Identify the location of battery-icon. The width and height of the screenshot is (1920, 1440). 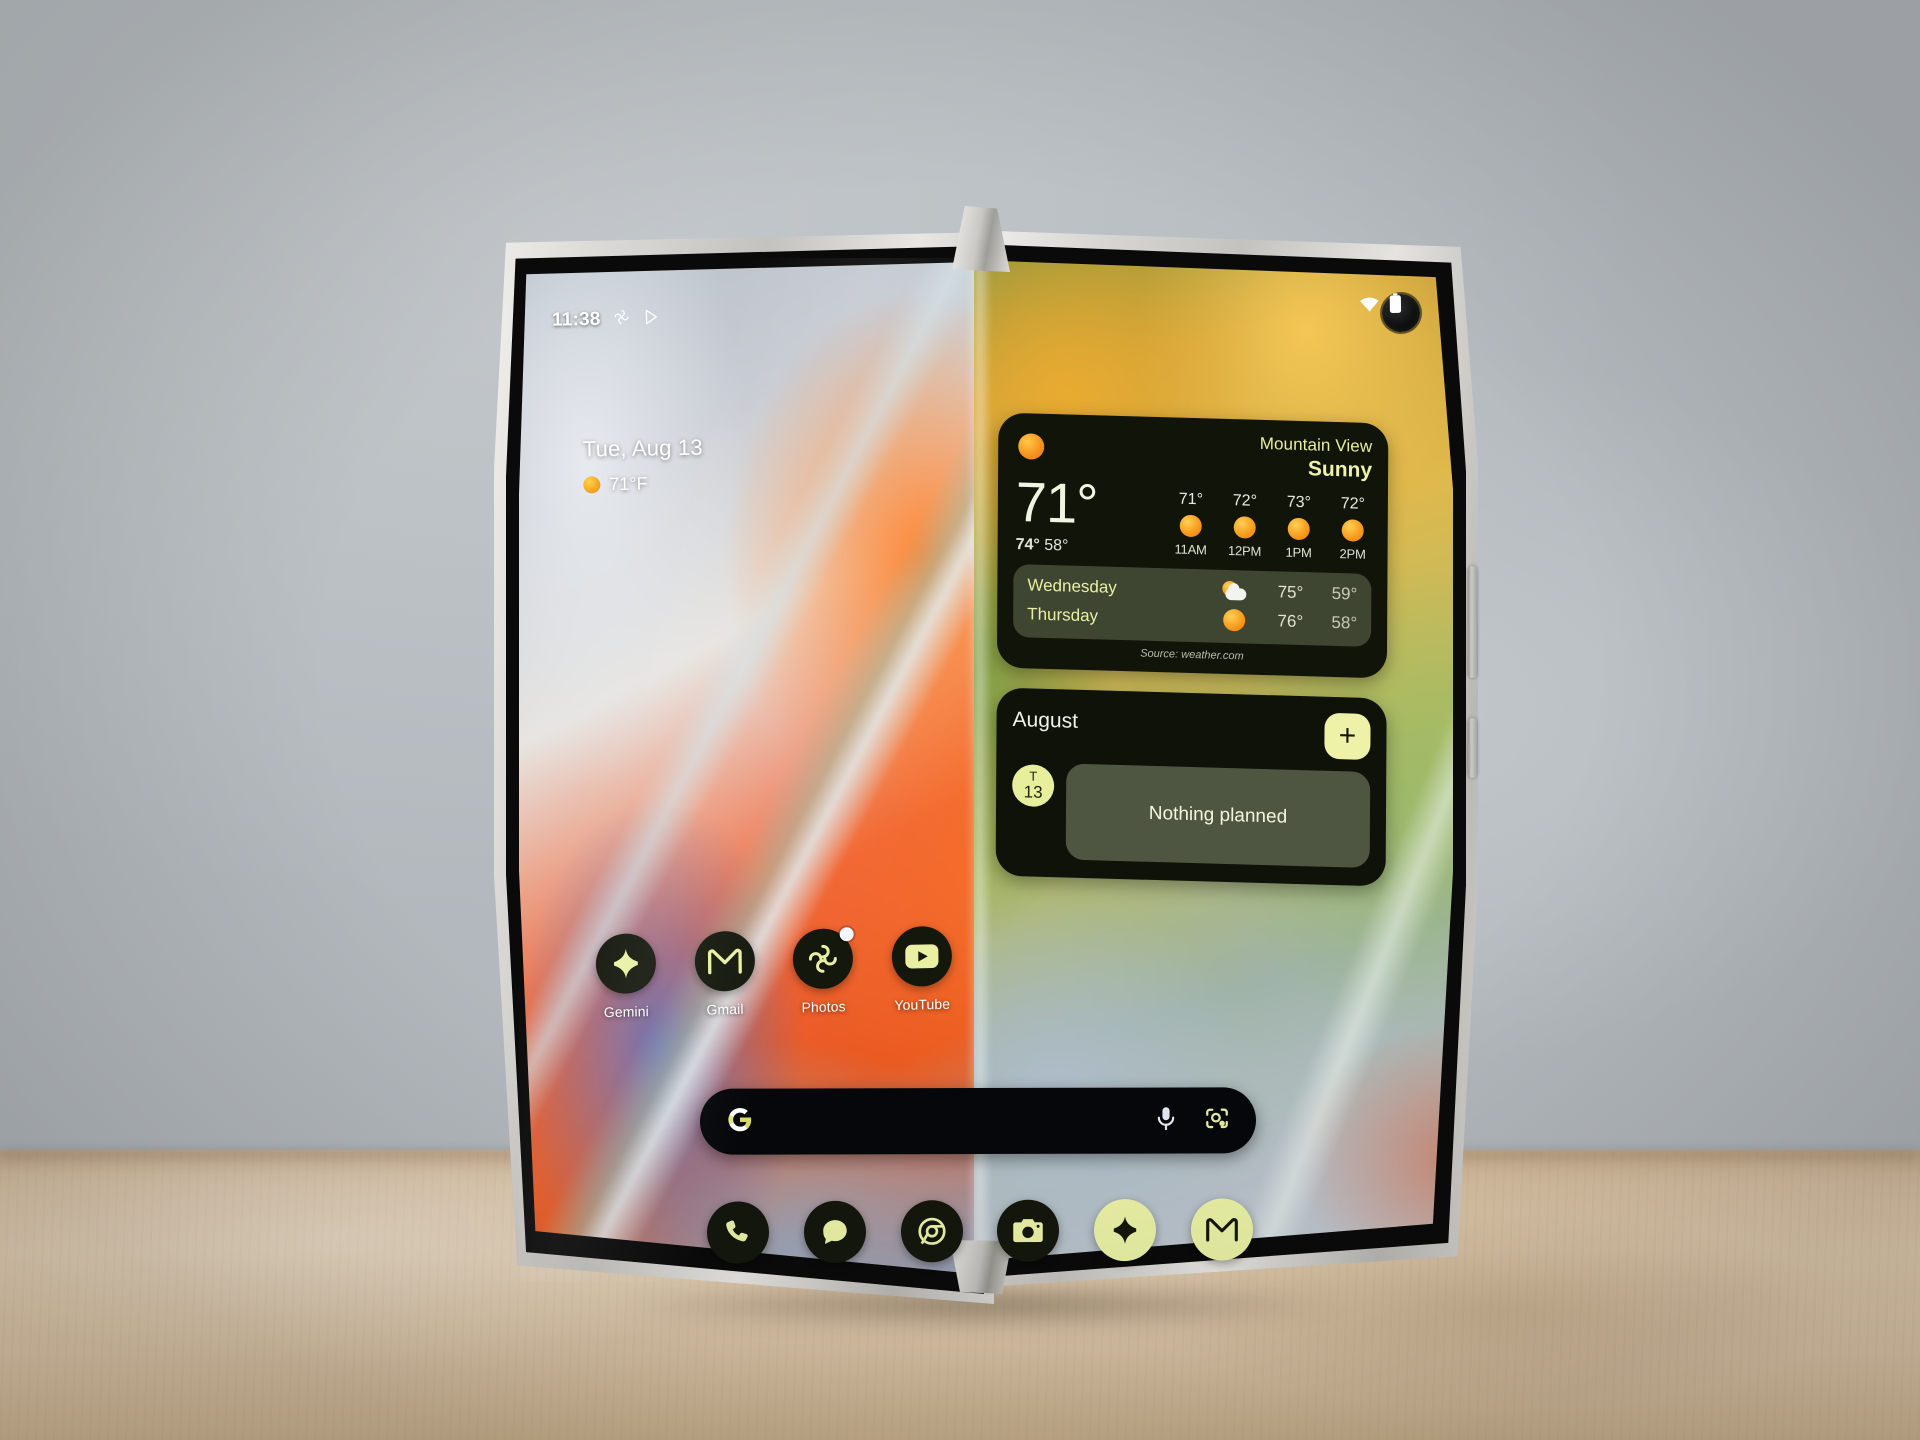
(1395, 306).